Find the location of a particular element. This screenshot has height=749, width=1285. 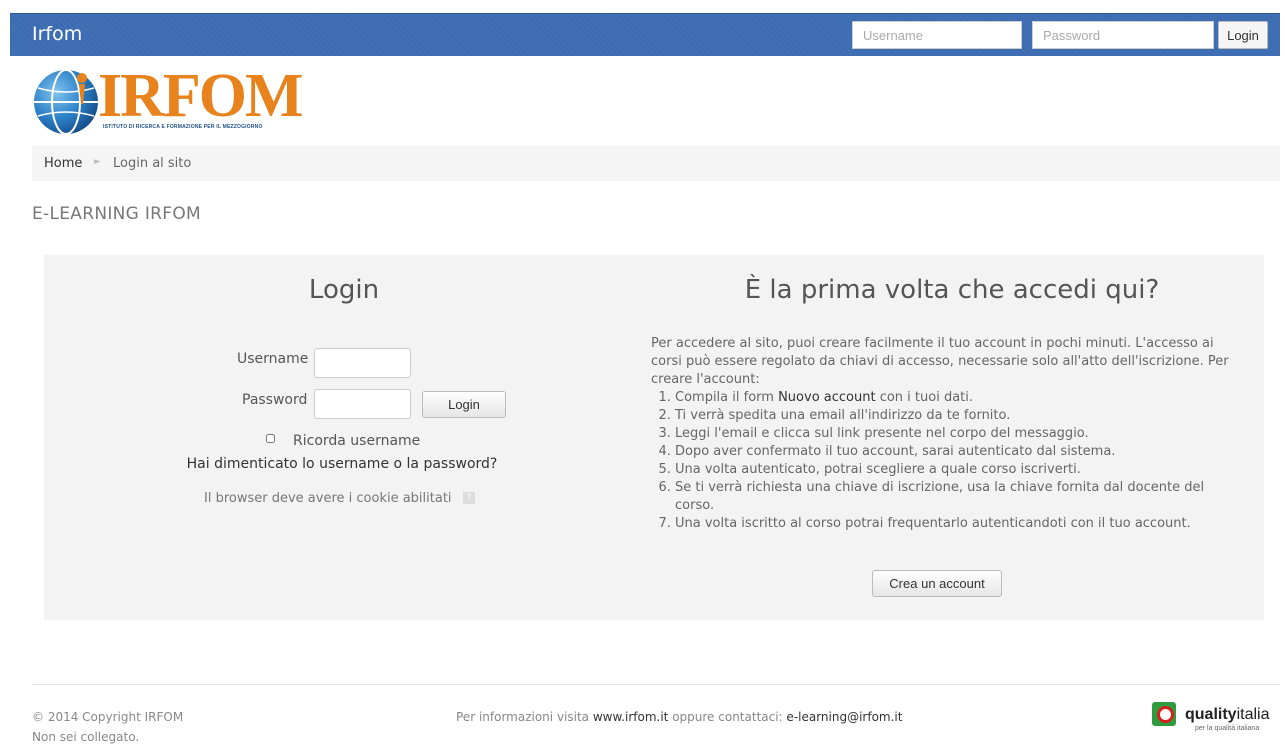

login-status: Non sei collegato. is located at coordinates (86, 737).